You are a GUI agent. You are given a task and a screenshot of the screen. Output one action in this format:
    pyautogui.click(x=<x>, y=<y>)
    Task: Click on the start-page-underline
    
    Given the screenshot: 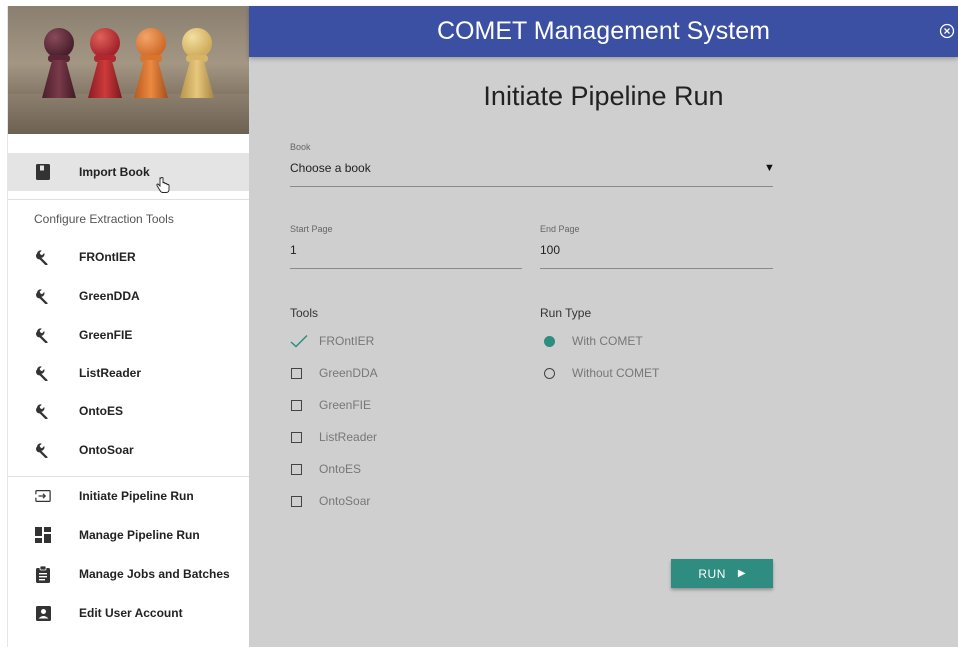 What is the action you would take?
    pyautogui.click(x=406, y=268)
    